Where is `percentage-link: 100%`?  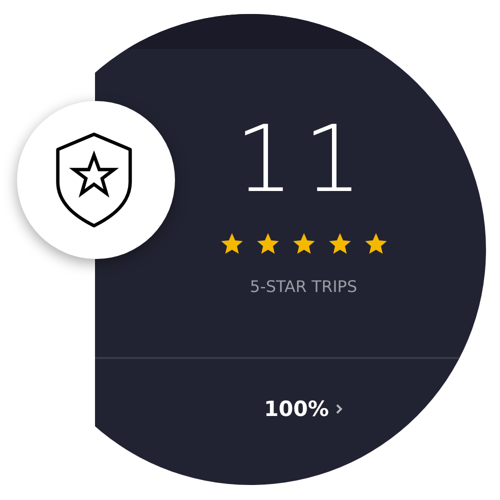 percentage-link: 100% is located at coordinates (303, 409).